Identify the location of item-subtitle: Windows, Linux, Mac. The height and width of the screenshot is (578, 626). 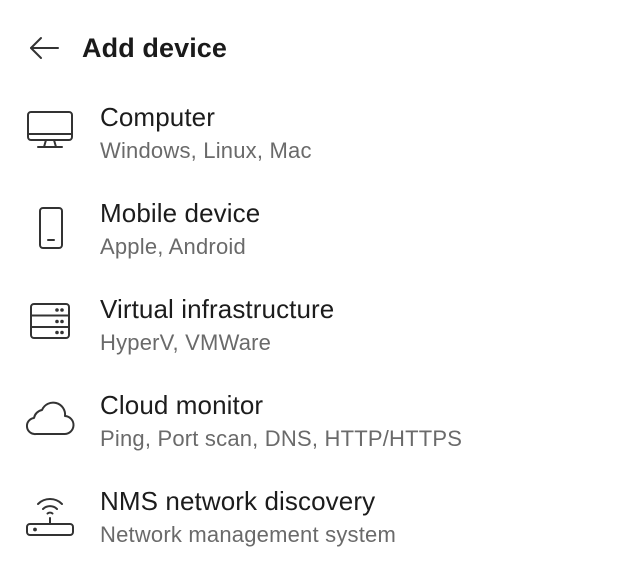
(206, 150).